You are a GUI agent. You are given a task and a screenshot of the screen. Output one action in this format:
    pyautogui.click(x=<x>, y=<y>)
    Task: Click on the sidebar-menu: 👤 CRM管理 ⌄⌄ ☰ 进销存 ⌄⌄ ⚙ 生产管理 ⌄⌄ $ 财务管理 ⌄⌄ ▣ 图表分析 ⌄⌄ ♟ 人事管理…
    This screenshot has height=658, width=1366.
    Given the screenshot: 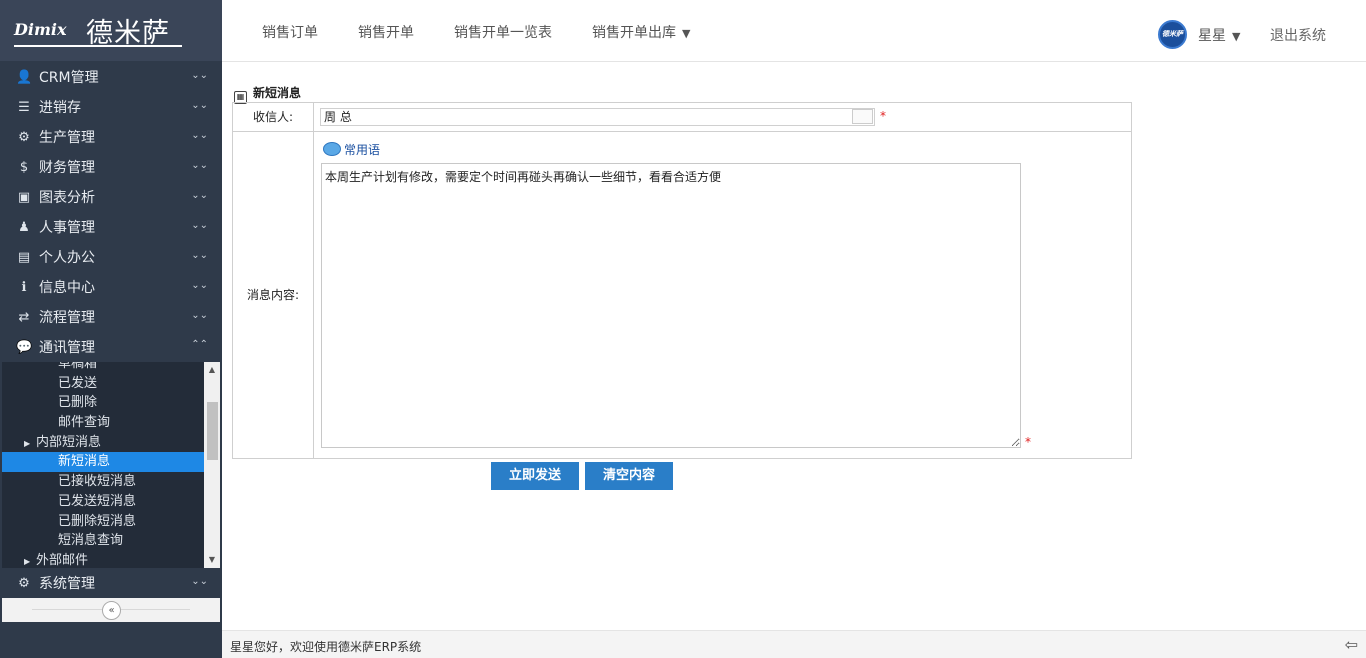 What is the action you would take?
    pyautogui.click(x=111, y=212)
    